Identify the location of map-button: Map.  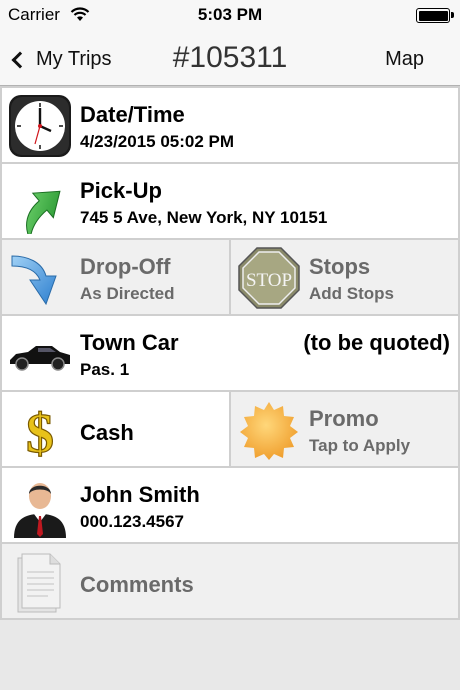
(404, 59).